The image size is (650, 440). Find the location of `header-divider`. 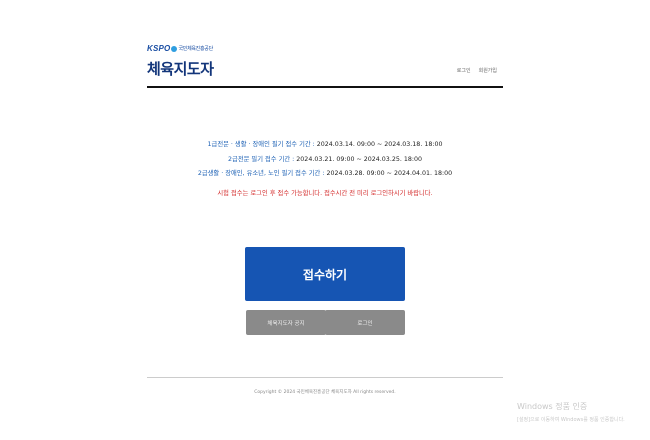

header-divider is located at coordinates (325, 87).